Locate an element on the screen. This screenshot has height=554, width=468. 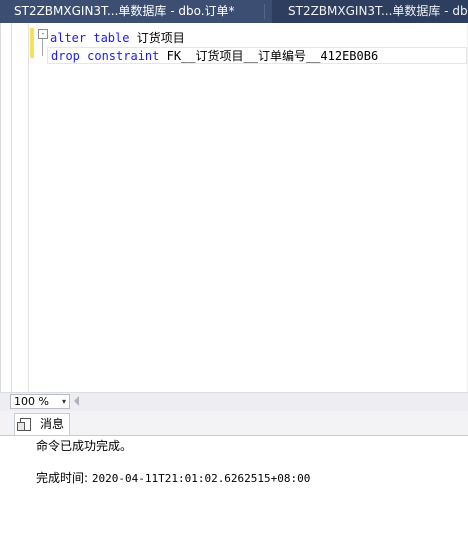
zoom-select: 100 % ▾ is located at coordinates (40, 401).